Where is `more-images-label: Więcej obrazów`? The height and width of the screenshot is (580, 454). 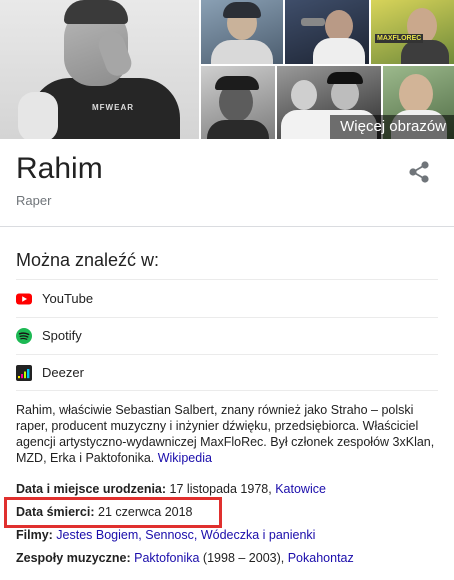
more-images-label: Więcej obrazów is located at coordinates (393, 126).